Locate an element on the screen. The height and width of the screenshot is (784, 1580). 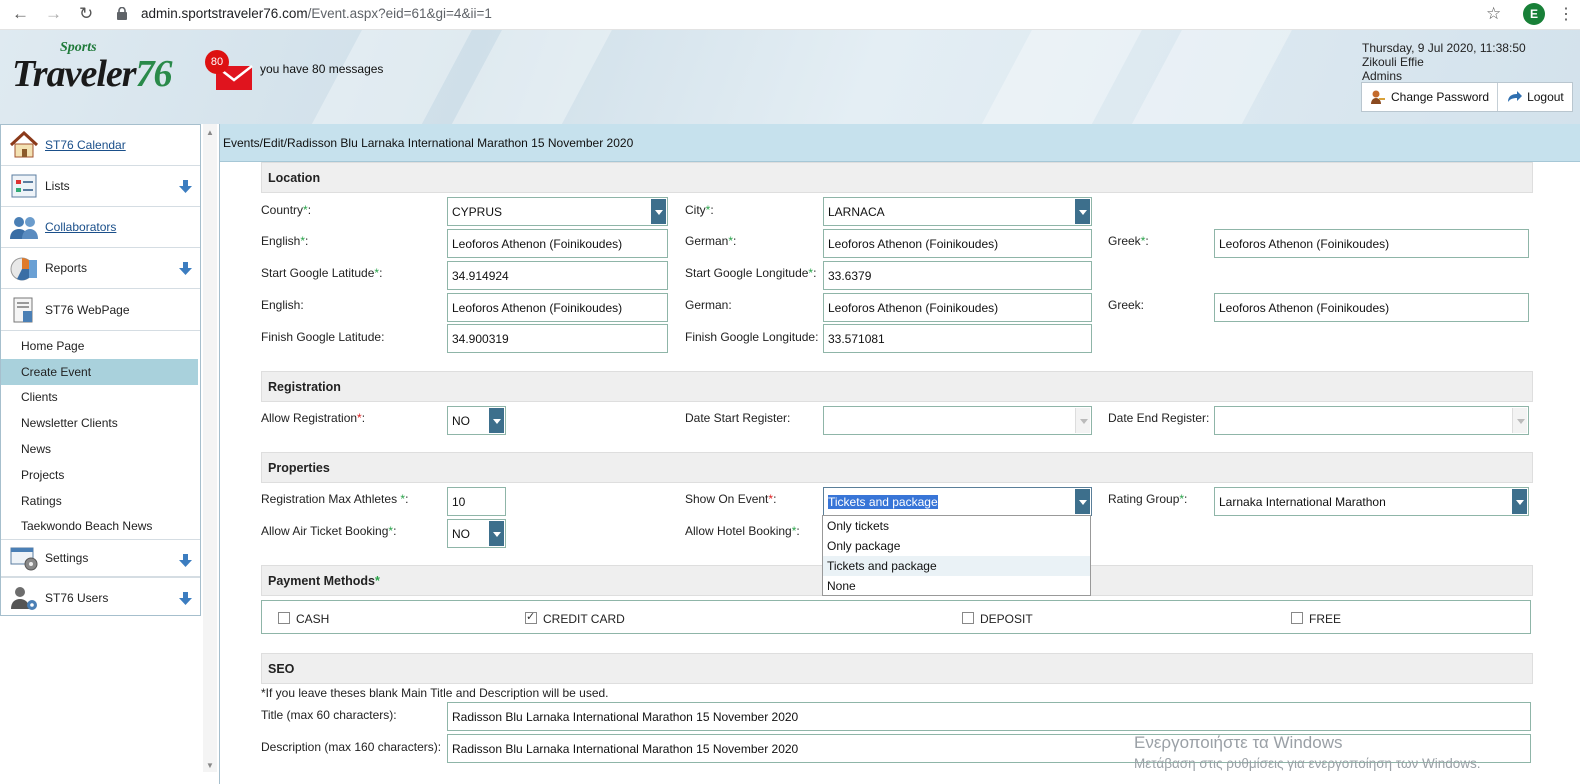
sidebar-subitem: Newsletter Clients is located at coordinates (100, 423).